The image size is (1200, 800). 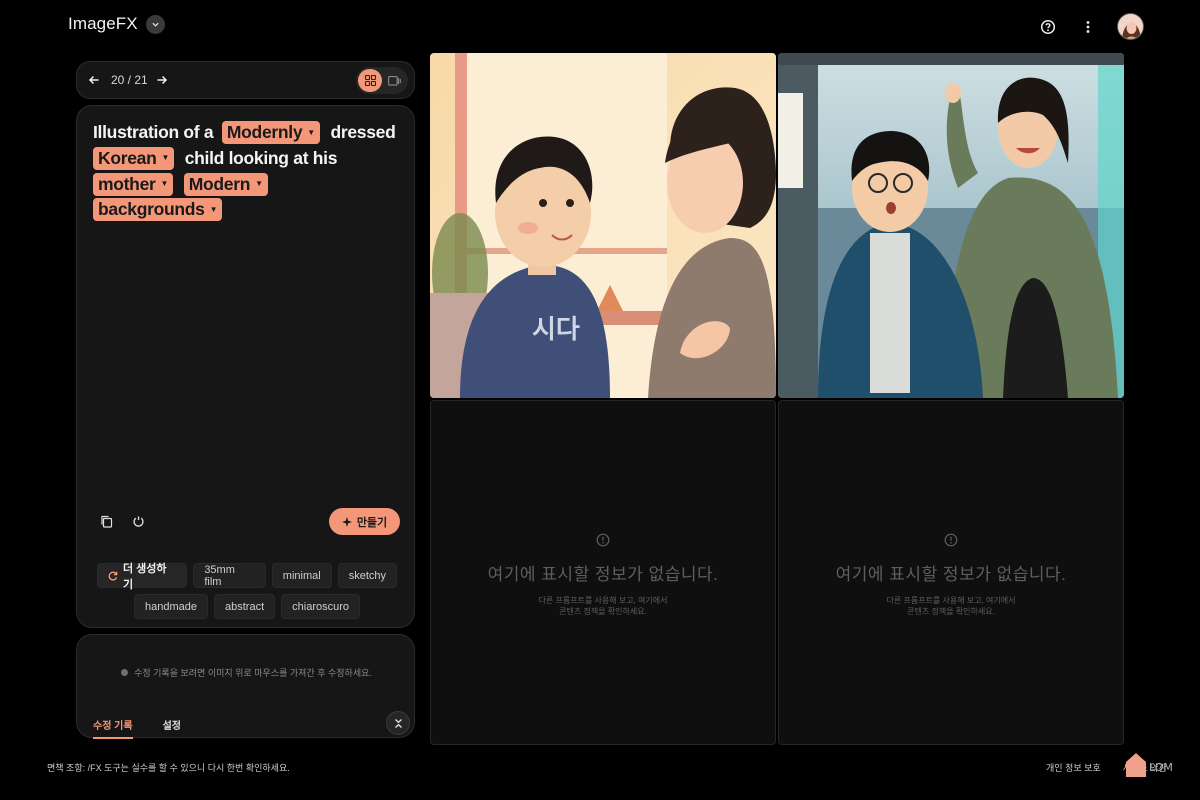 I want to click on user-avatar, so click(x=1130, y=26).